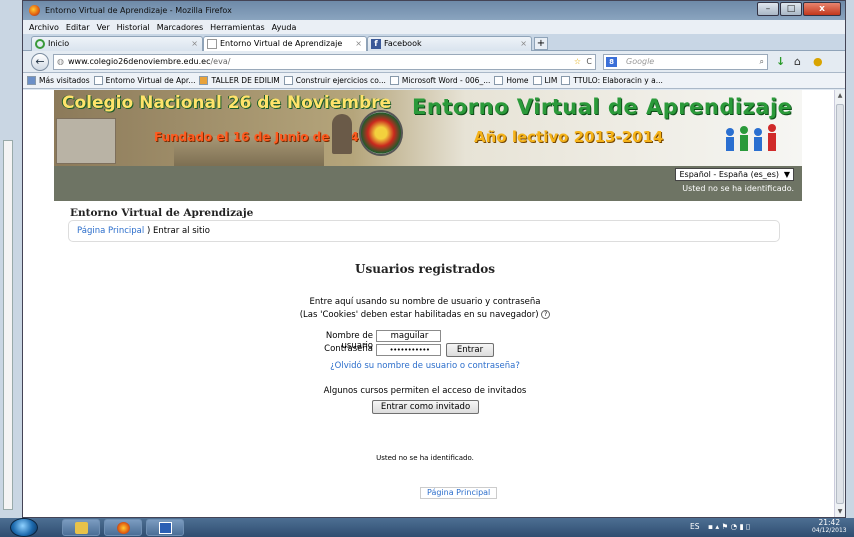  I want to click on breadcrumb-home-link: Página Principal, so click(110, 231).